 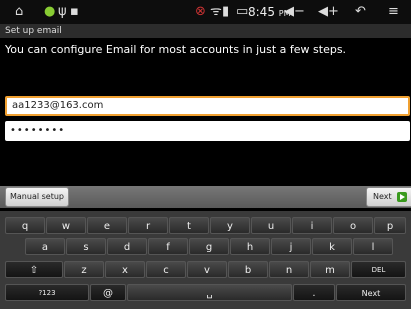 I want to click on key-s: s, so click(x=86, y=246).